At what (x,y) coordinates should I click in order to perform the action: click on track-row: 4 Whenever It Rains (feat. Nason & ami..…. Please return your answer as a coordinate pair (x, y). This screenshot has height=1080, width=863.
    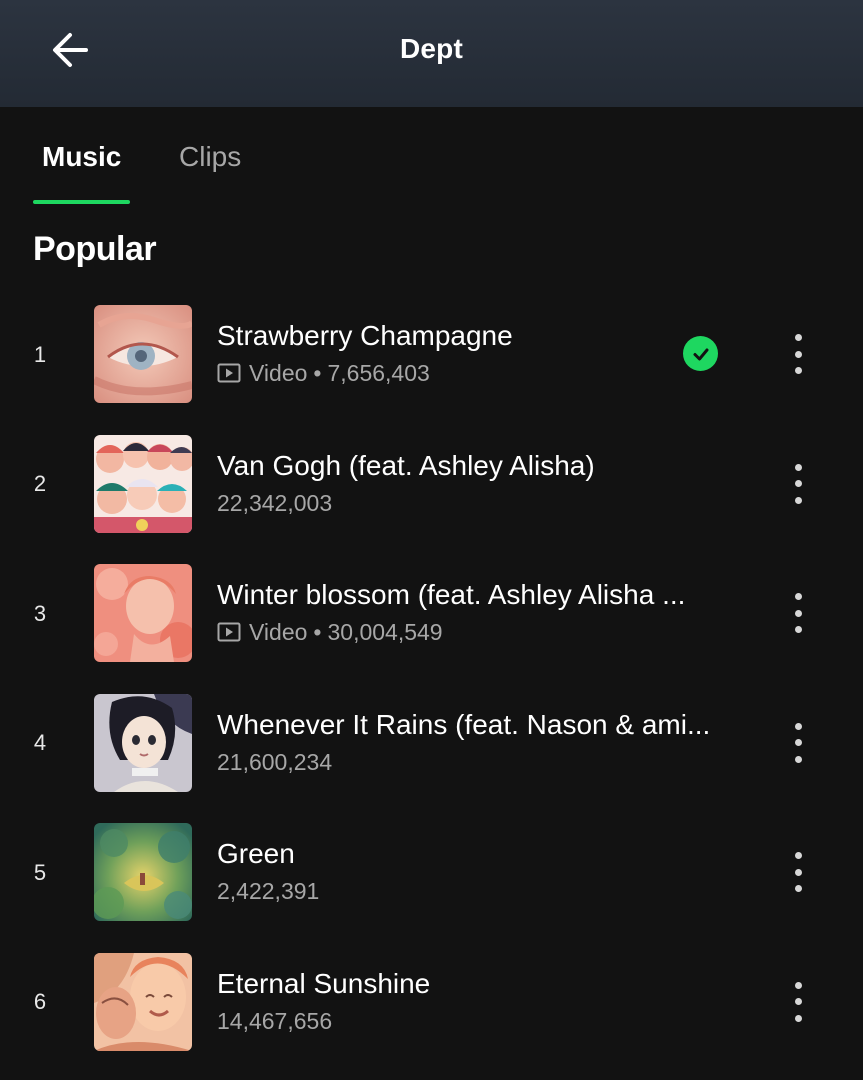
    Looking at the image, I should click on (431, 744).